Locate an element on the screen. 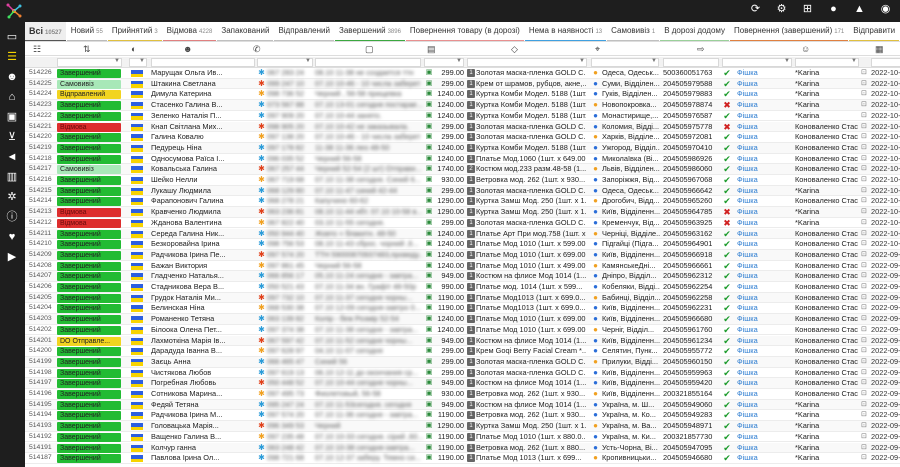 Image resolution: width=900 pixels, height=467 pixels. tab-10: В дорозі додому is located at coordinates (694, 31).